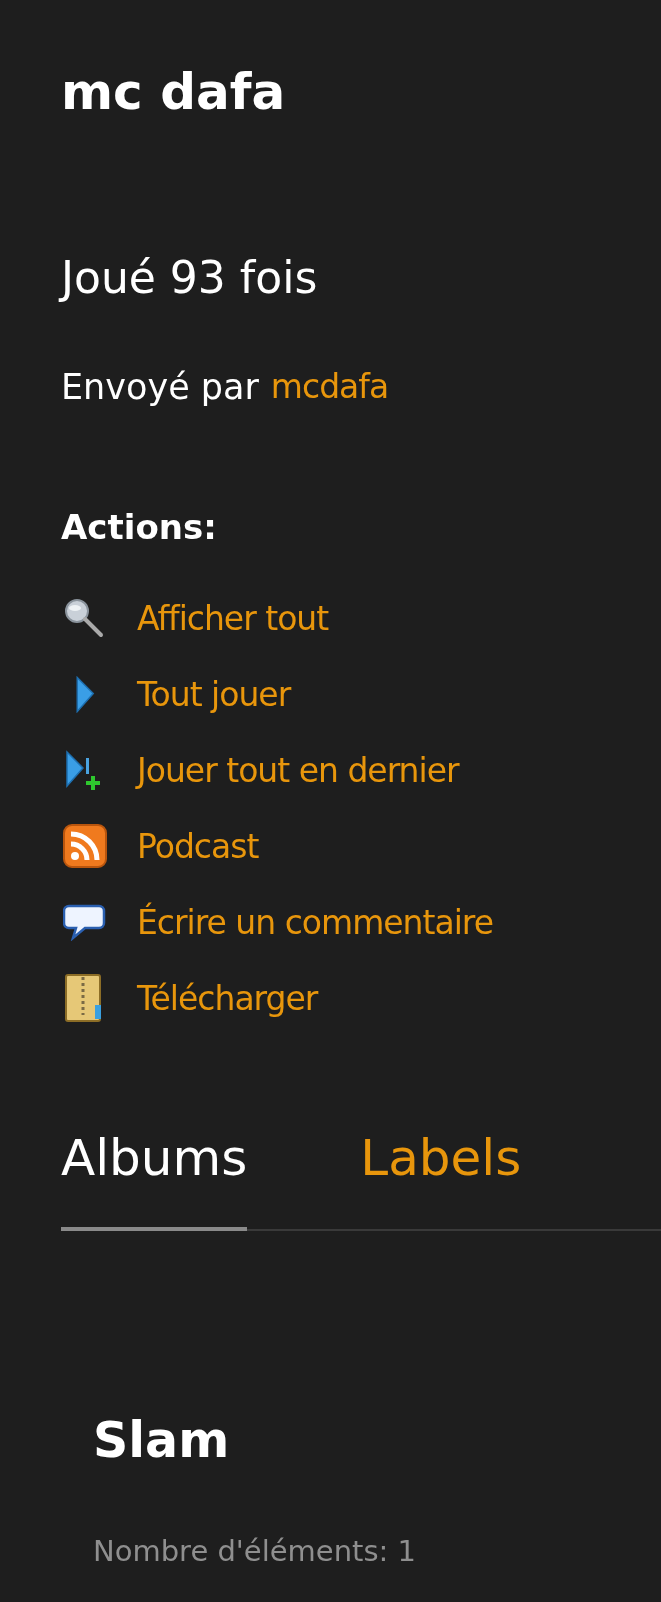 Image resolution: width=661 pixels, height=1602 pixels. What do you see at coordinates (255, 1551) in the screenshot?
I see `item-count: Nombre d'éléments: 1` at bounding box center [255, 1551].